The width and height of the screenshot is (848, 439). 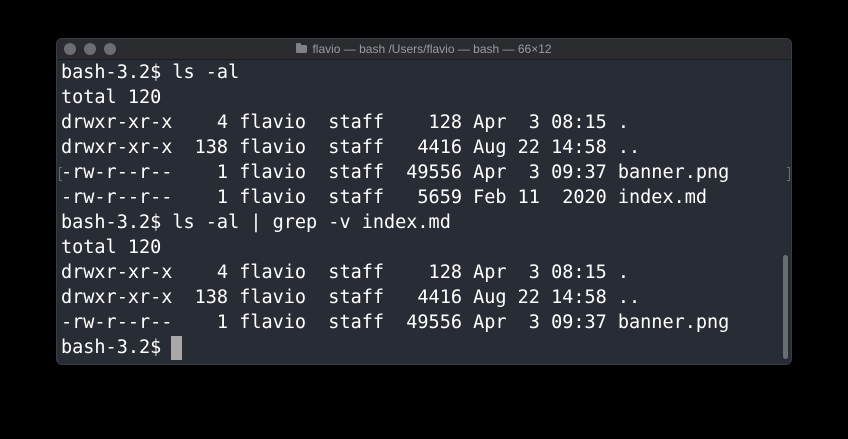 What do you see at coordinates (302, 48) in the screenshot?
I see `folder-icon` at bounding box center [302, 48].